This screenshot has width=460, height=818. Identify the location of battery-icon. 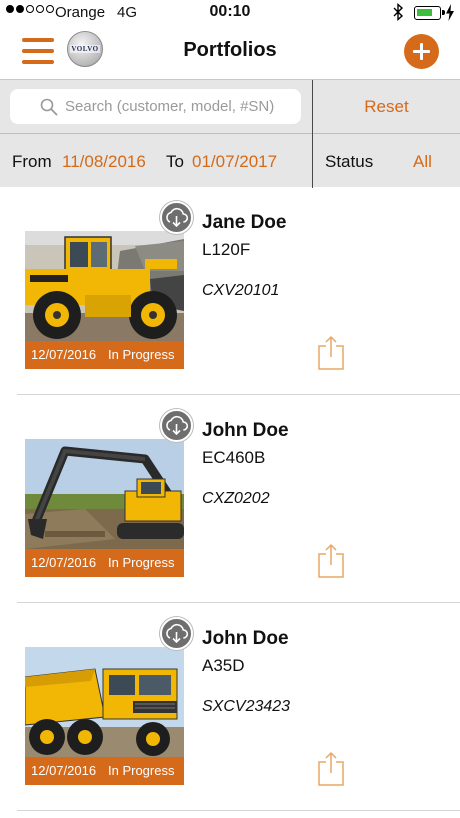
(429, 13).